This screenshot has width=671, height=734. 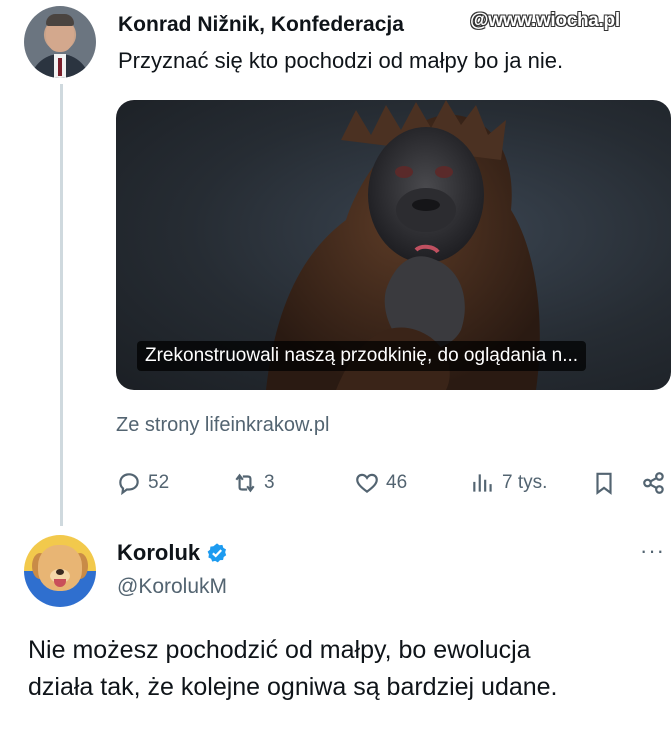 I want to click on avatar-tie, so click(x=60, y=67).